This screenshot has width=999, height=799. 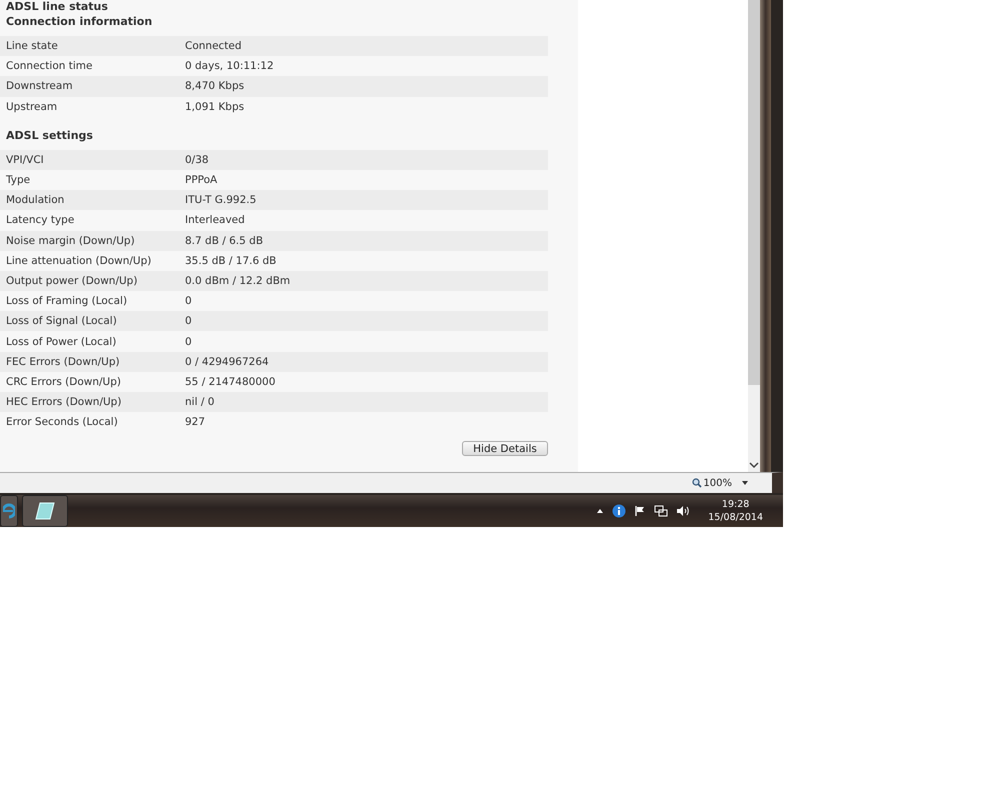 I want to click on row-value: 0/38, so click(x=197, y=160).